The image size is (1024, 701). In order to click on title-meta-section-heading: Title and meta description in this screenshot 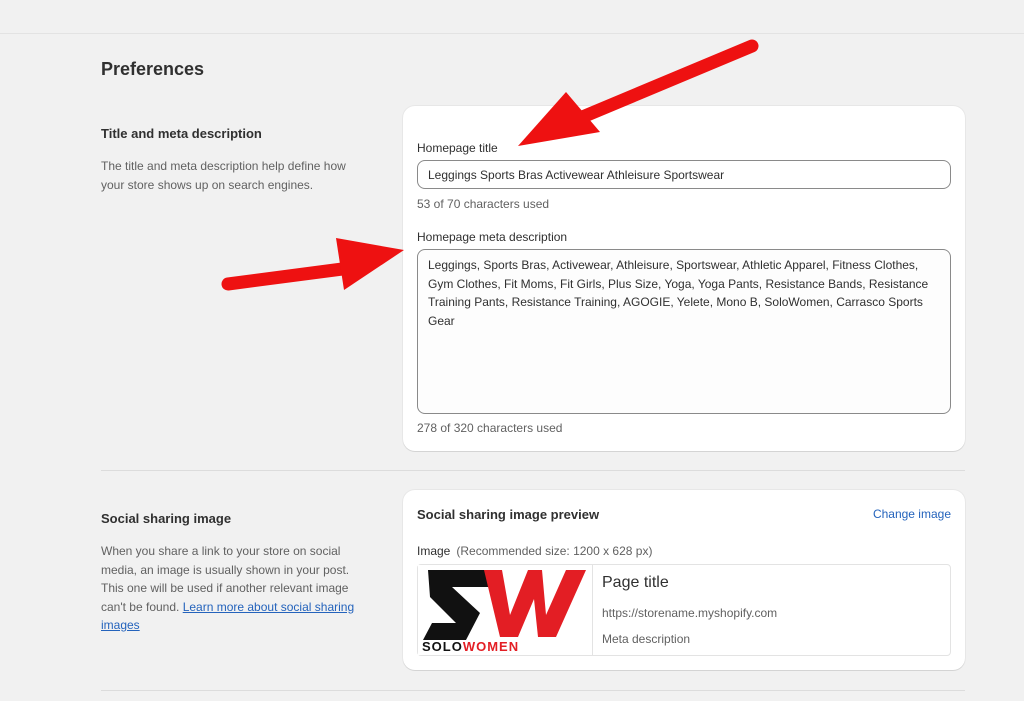, I will do `click(181, 133)`.